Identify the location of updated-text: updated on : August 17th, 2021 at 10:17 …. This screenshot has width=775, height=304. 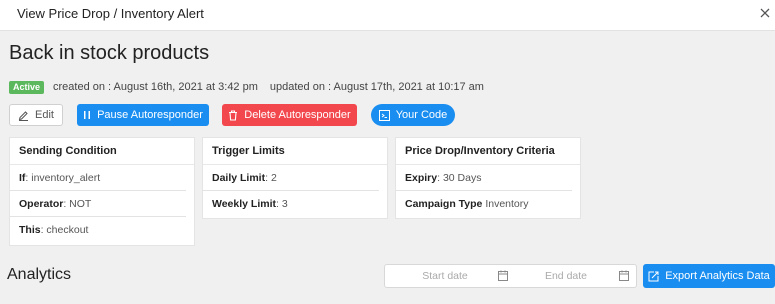
(376, 87).